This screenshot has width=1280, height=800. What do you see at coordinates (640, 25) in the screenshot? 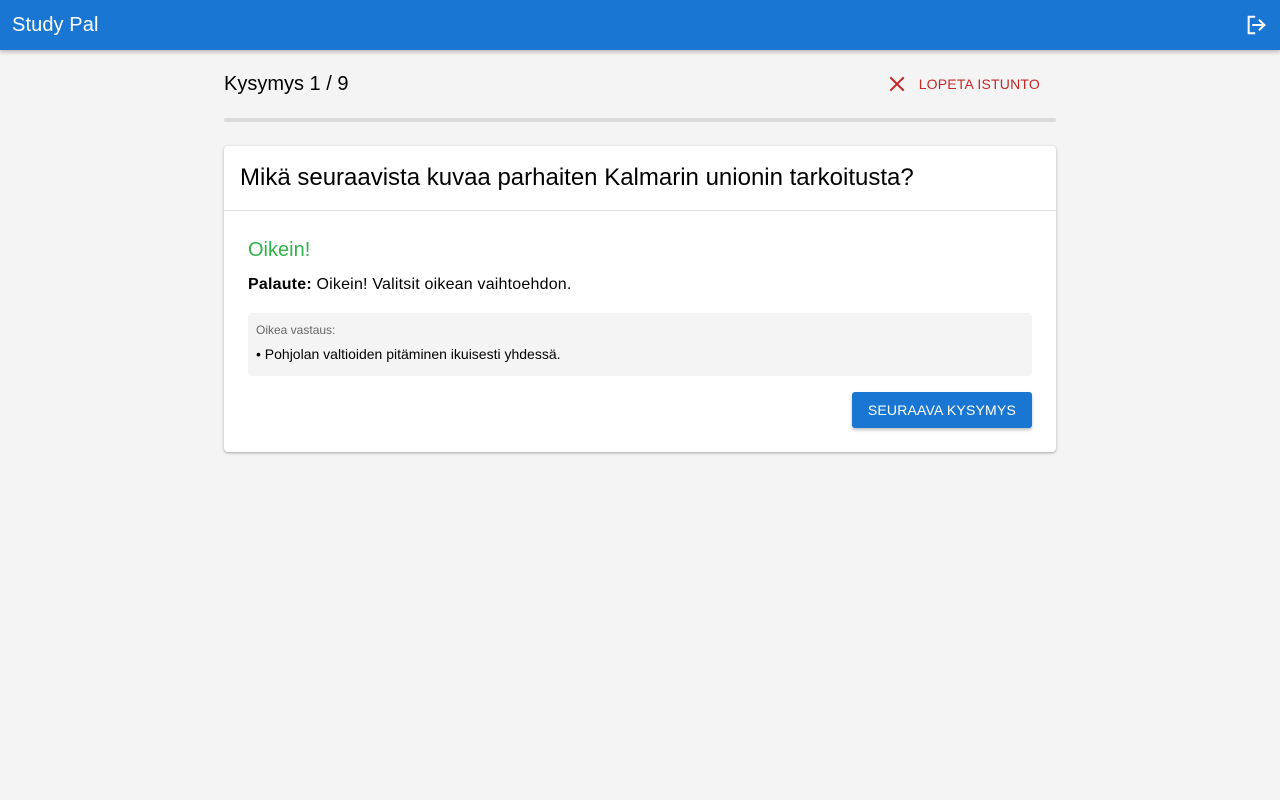
I see `app-bar: Study Pal` at bounding box center [640, 25].